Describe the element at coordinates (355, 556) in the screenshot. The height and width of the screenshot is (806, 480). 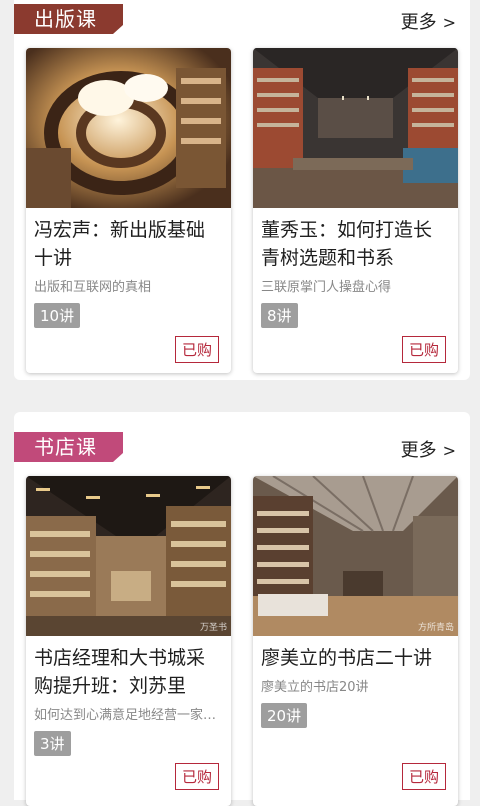
I see `course-cover-image: 方所青岛` at that location.